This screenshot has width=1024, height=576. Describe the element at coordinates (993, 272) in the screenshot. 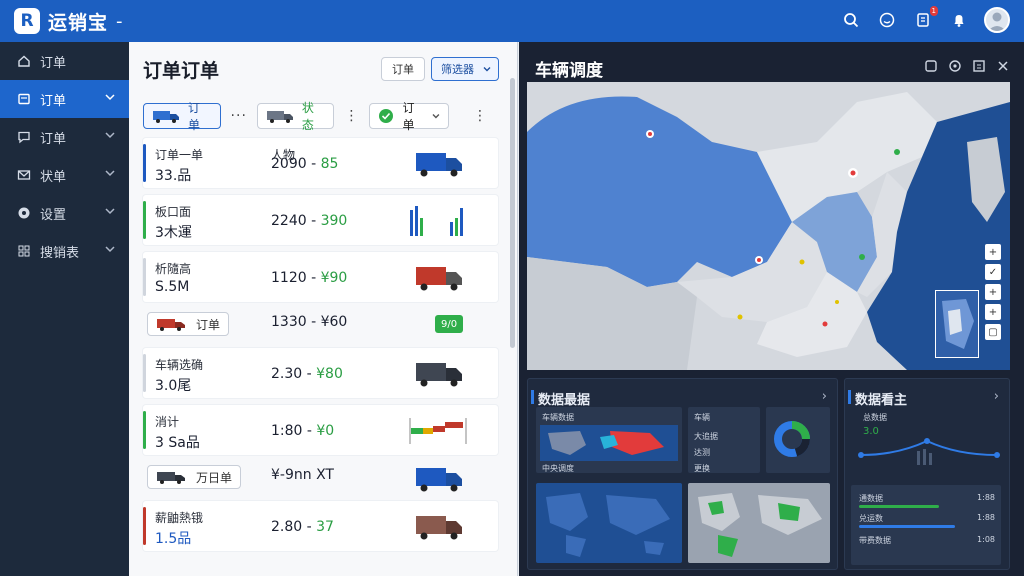

I see `layers-button: ✓` at that location.